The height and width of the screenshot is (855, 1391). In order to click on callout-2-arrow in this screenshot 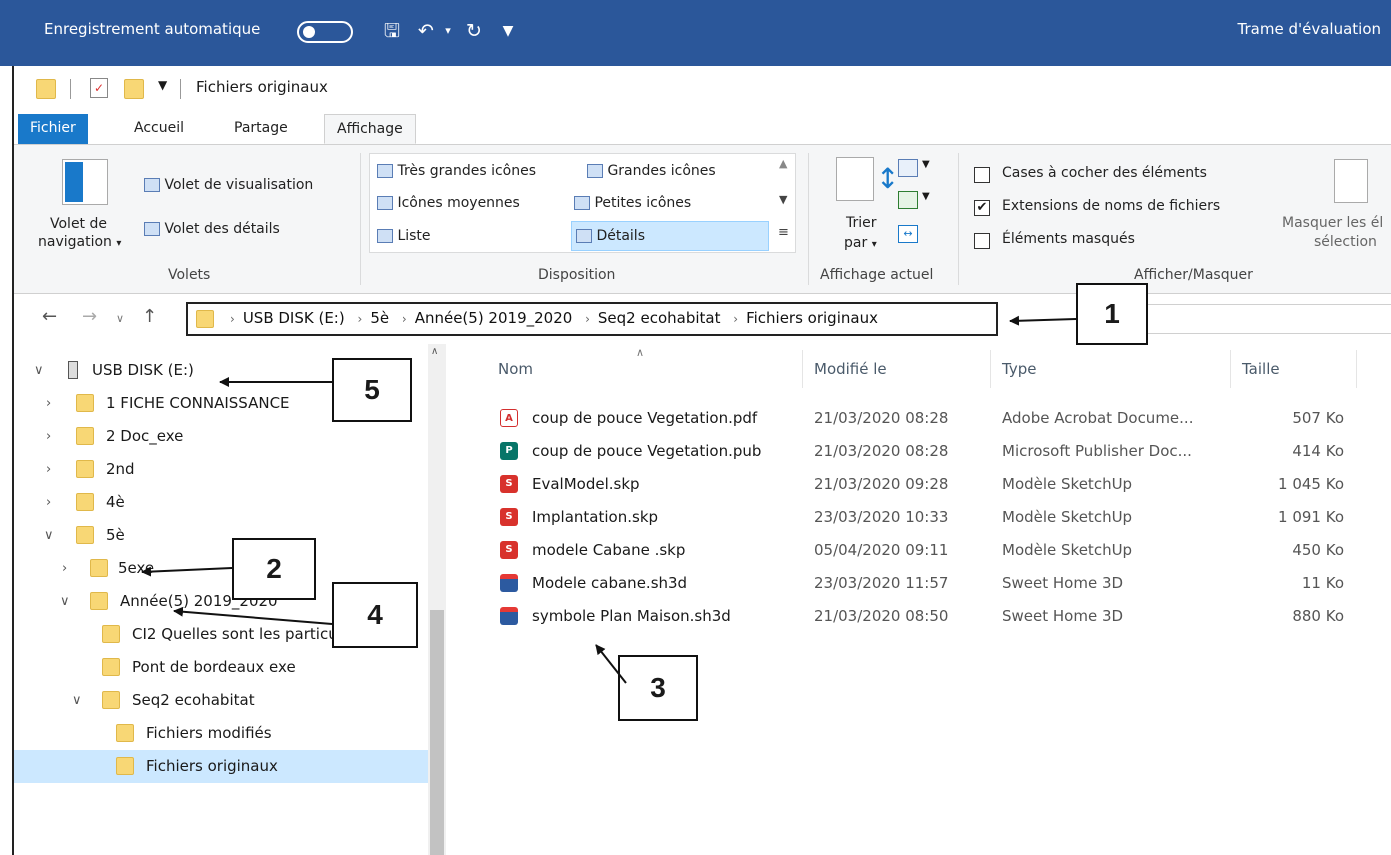, I will do `click(187, 571)`.